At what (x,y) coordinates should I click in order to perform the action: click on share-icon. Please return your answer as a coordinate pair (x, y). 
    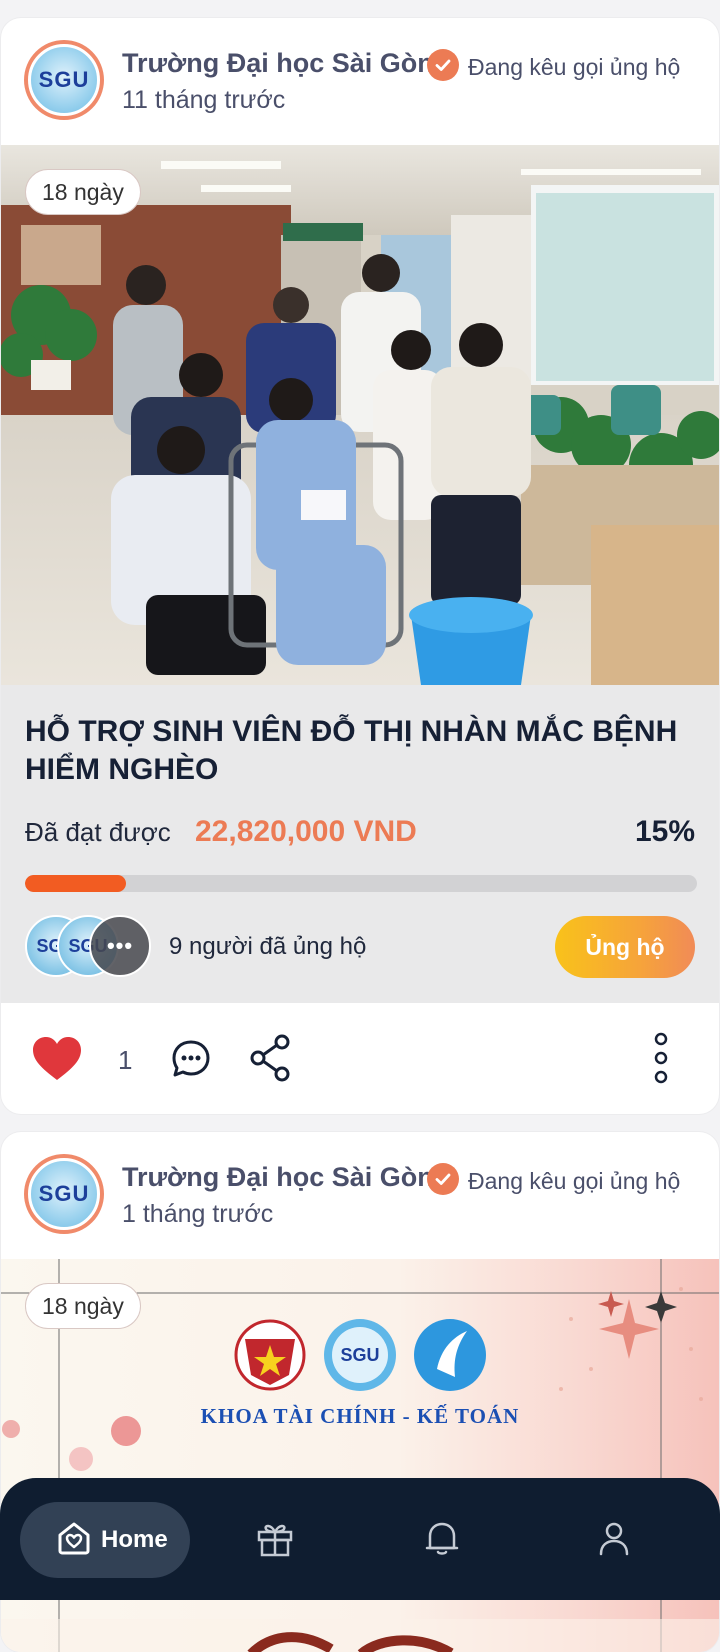
    Looking at the image, I should click on (270, 1058).